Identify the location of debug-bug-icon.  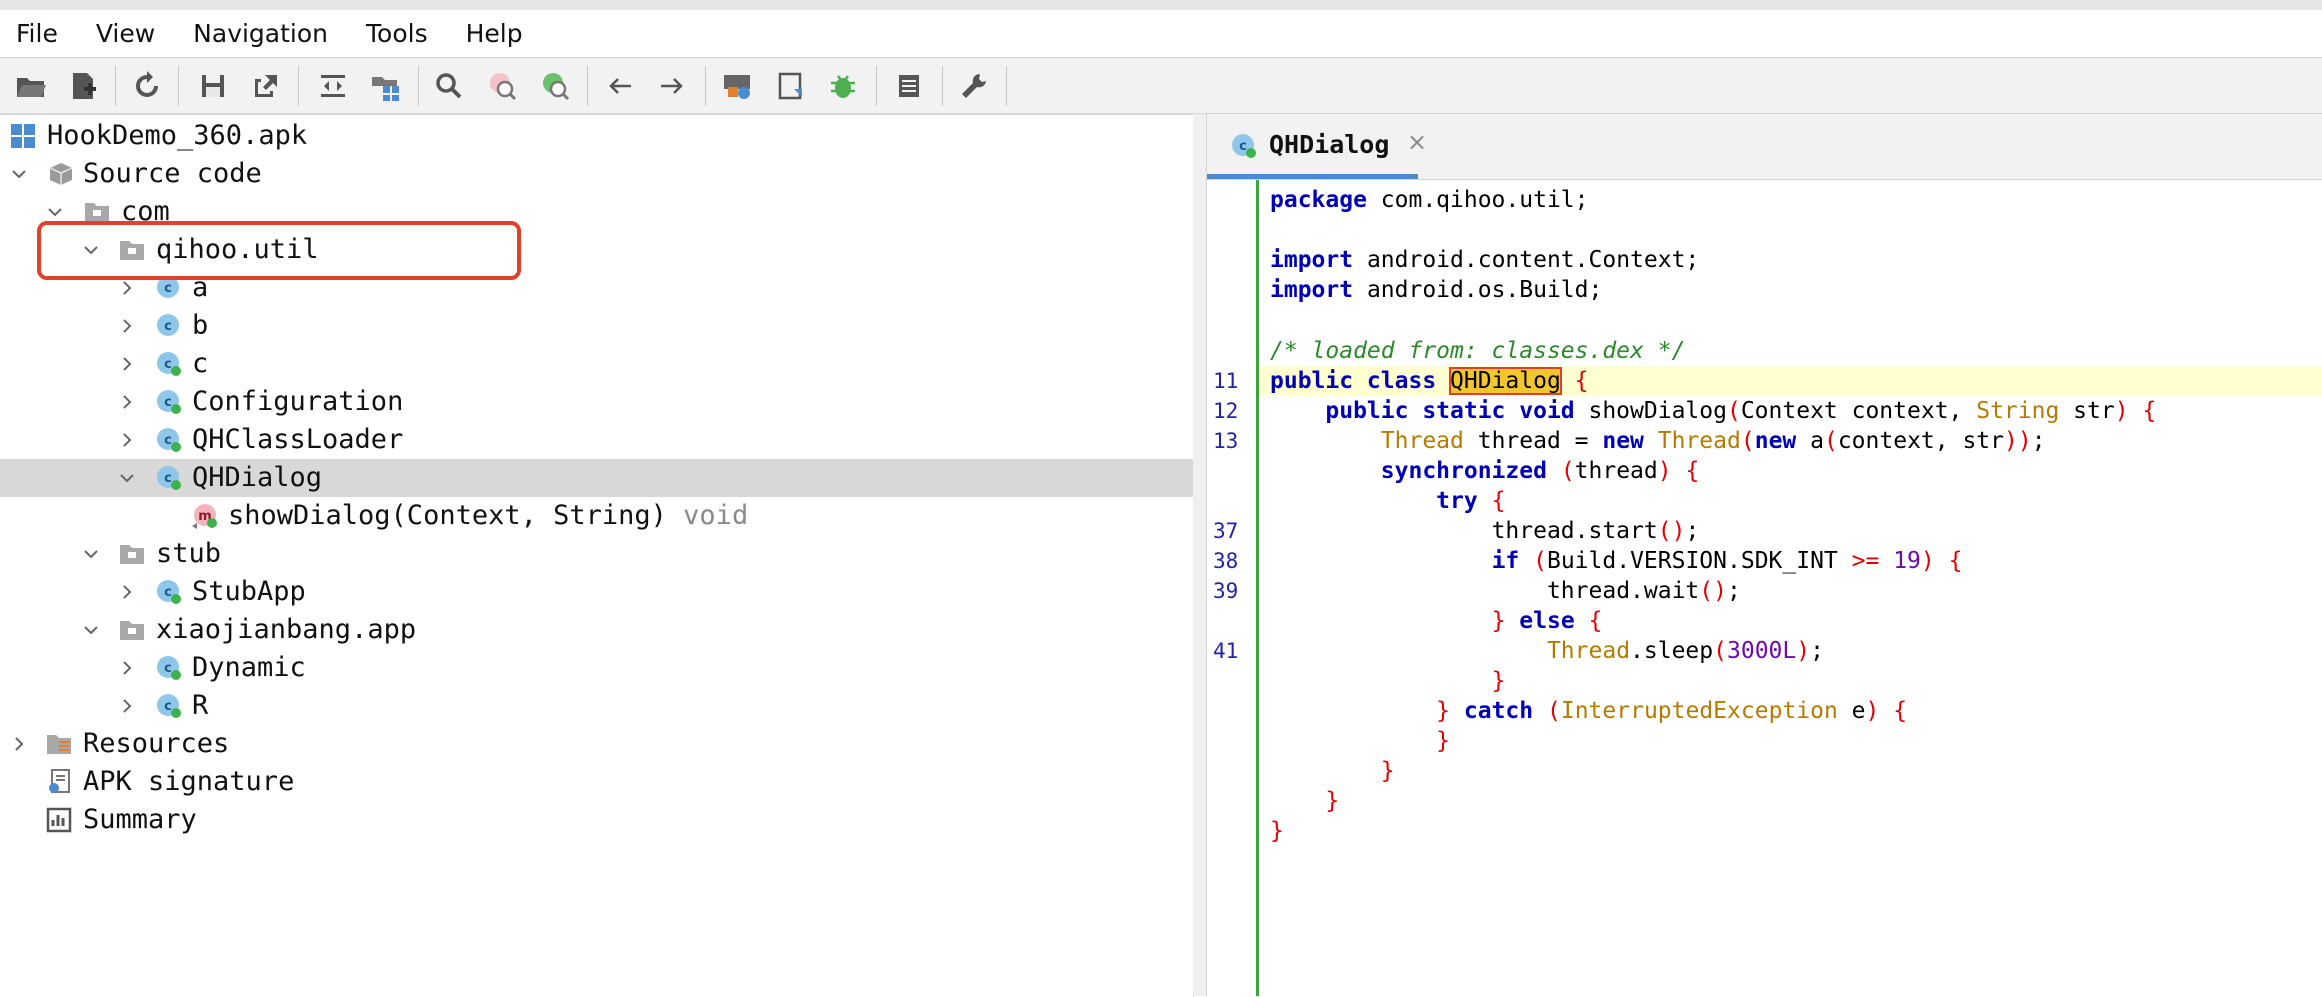
(843, 85).